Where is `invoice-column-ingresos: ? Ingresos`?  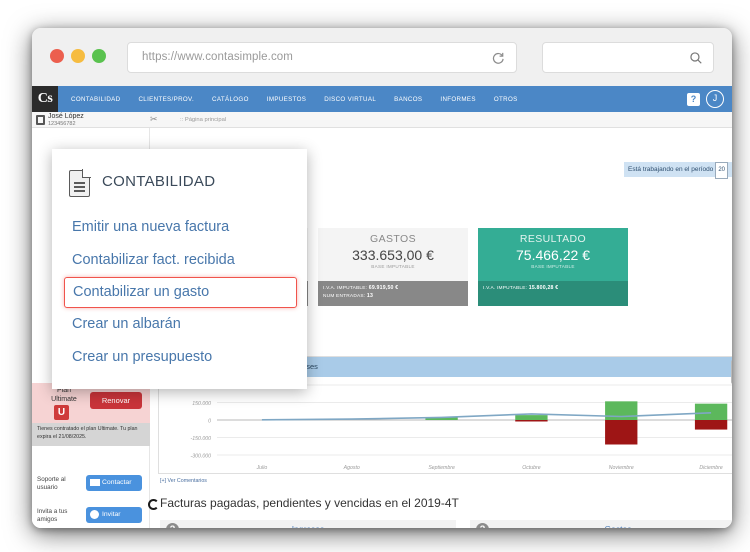 invoice-column-ingresos: ? Ingresos is located at coordinates (308, 524).